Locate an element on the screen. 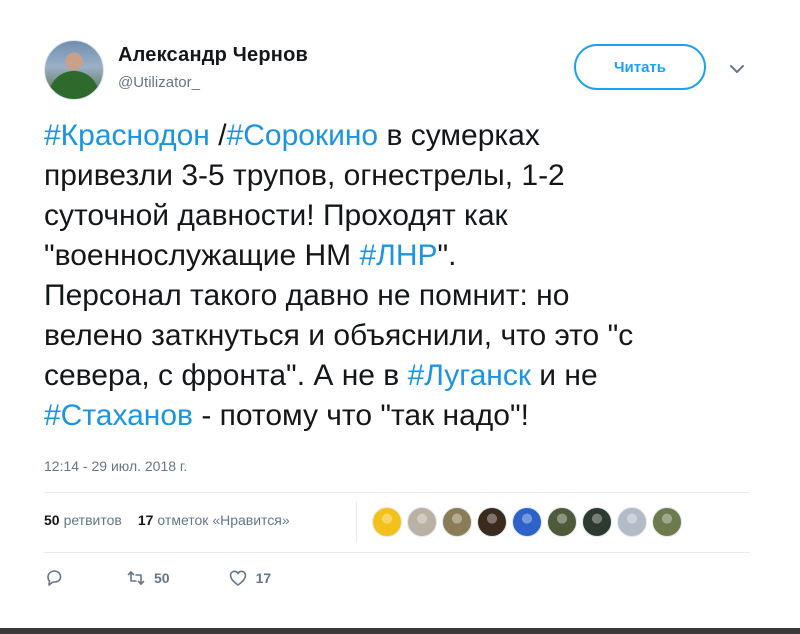  tweet-text-segment: ". is located at coordinates (447, 255).